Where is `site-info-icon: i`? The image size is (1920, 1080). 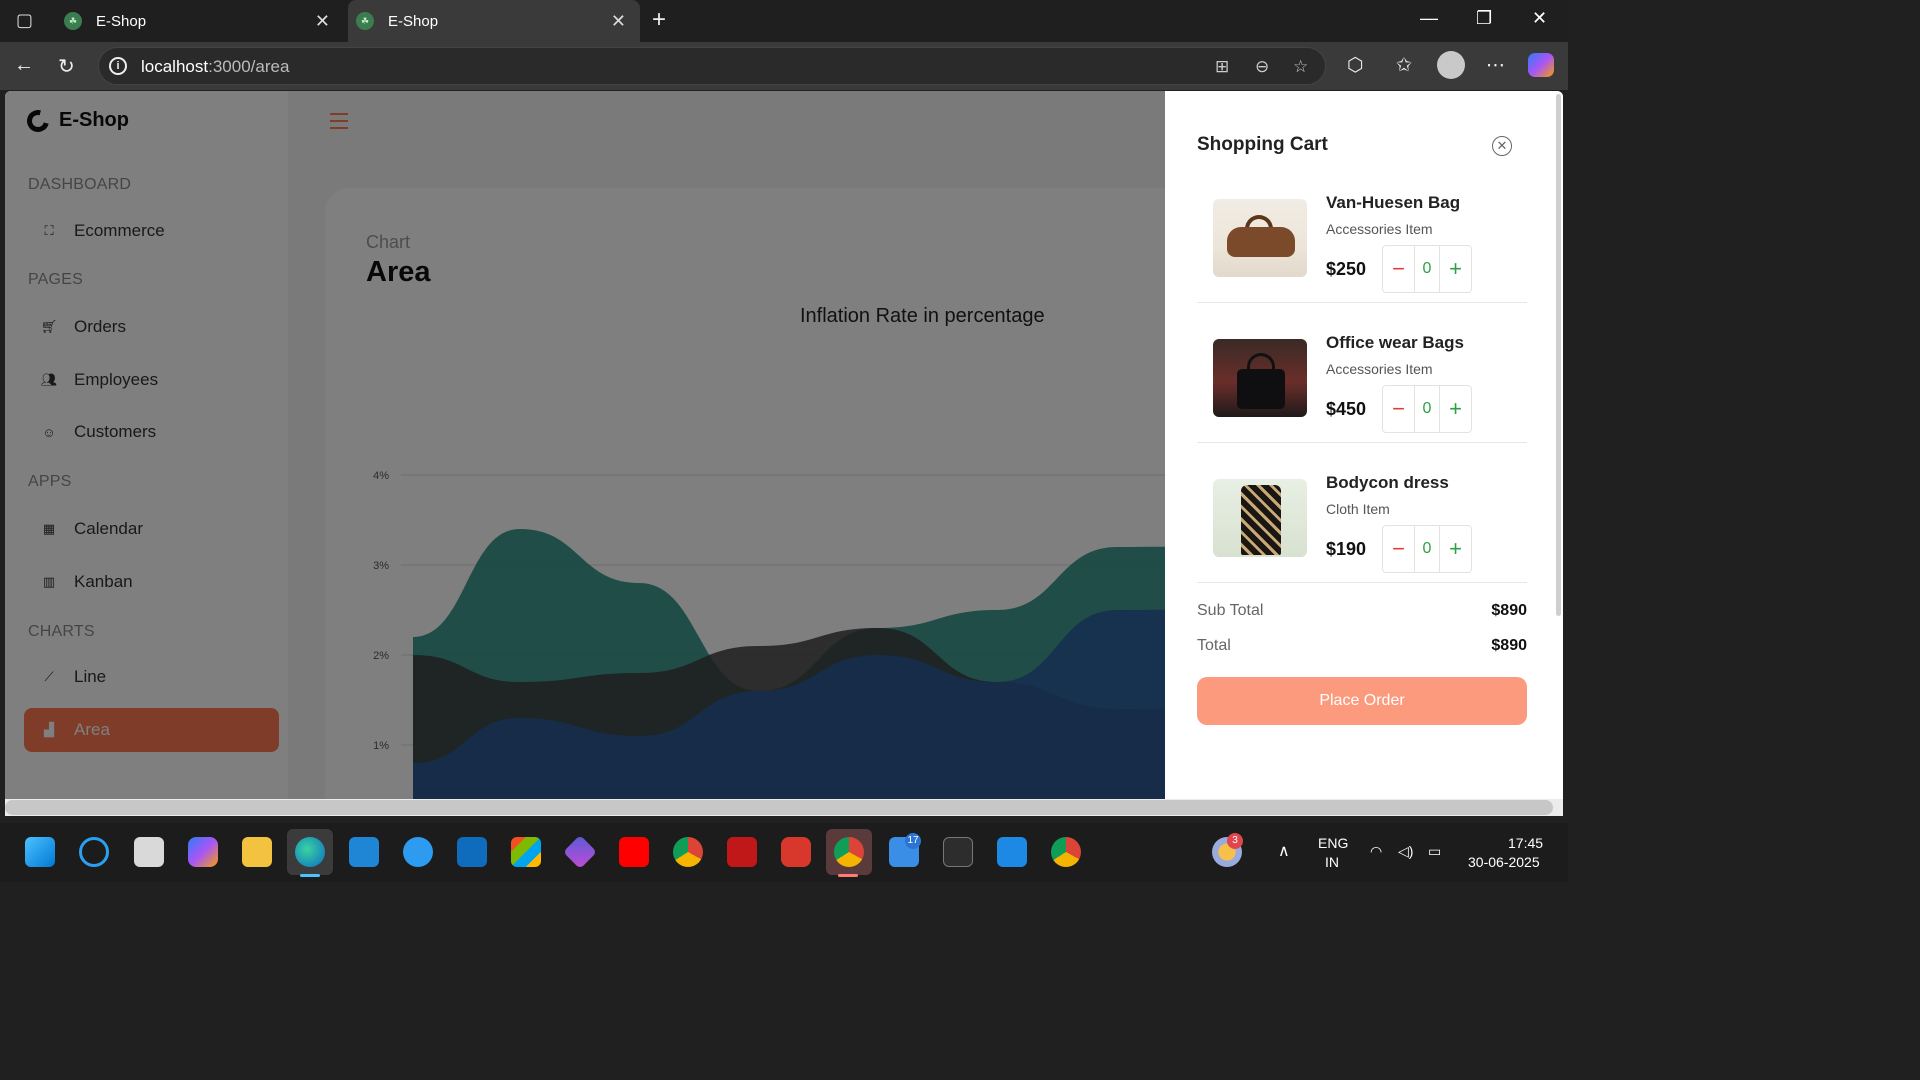
site-info-icon: i is located at coordinates (118, 66).